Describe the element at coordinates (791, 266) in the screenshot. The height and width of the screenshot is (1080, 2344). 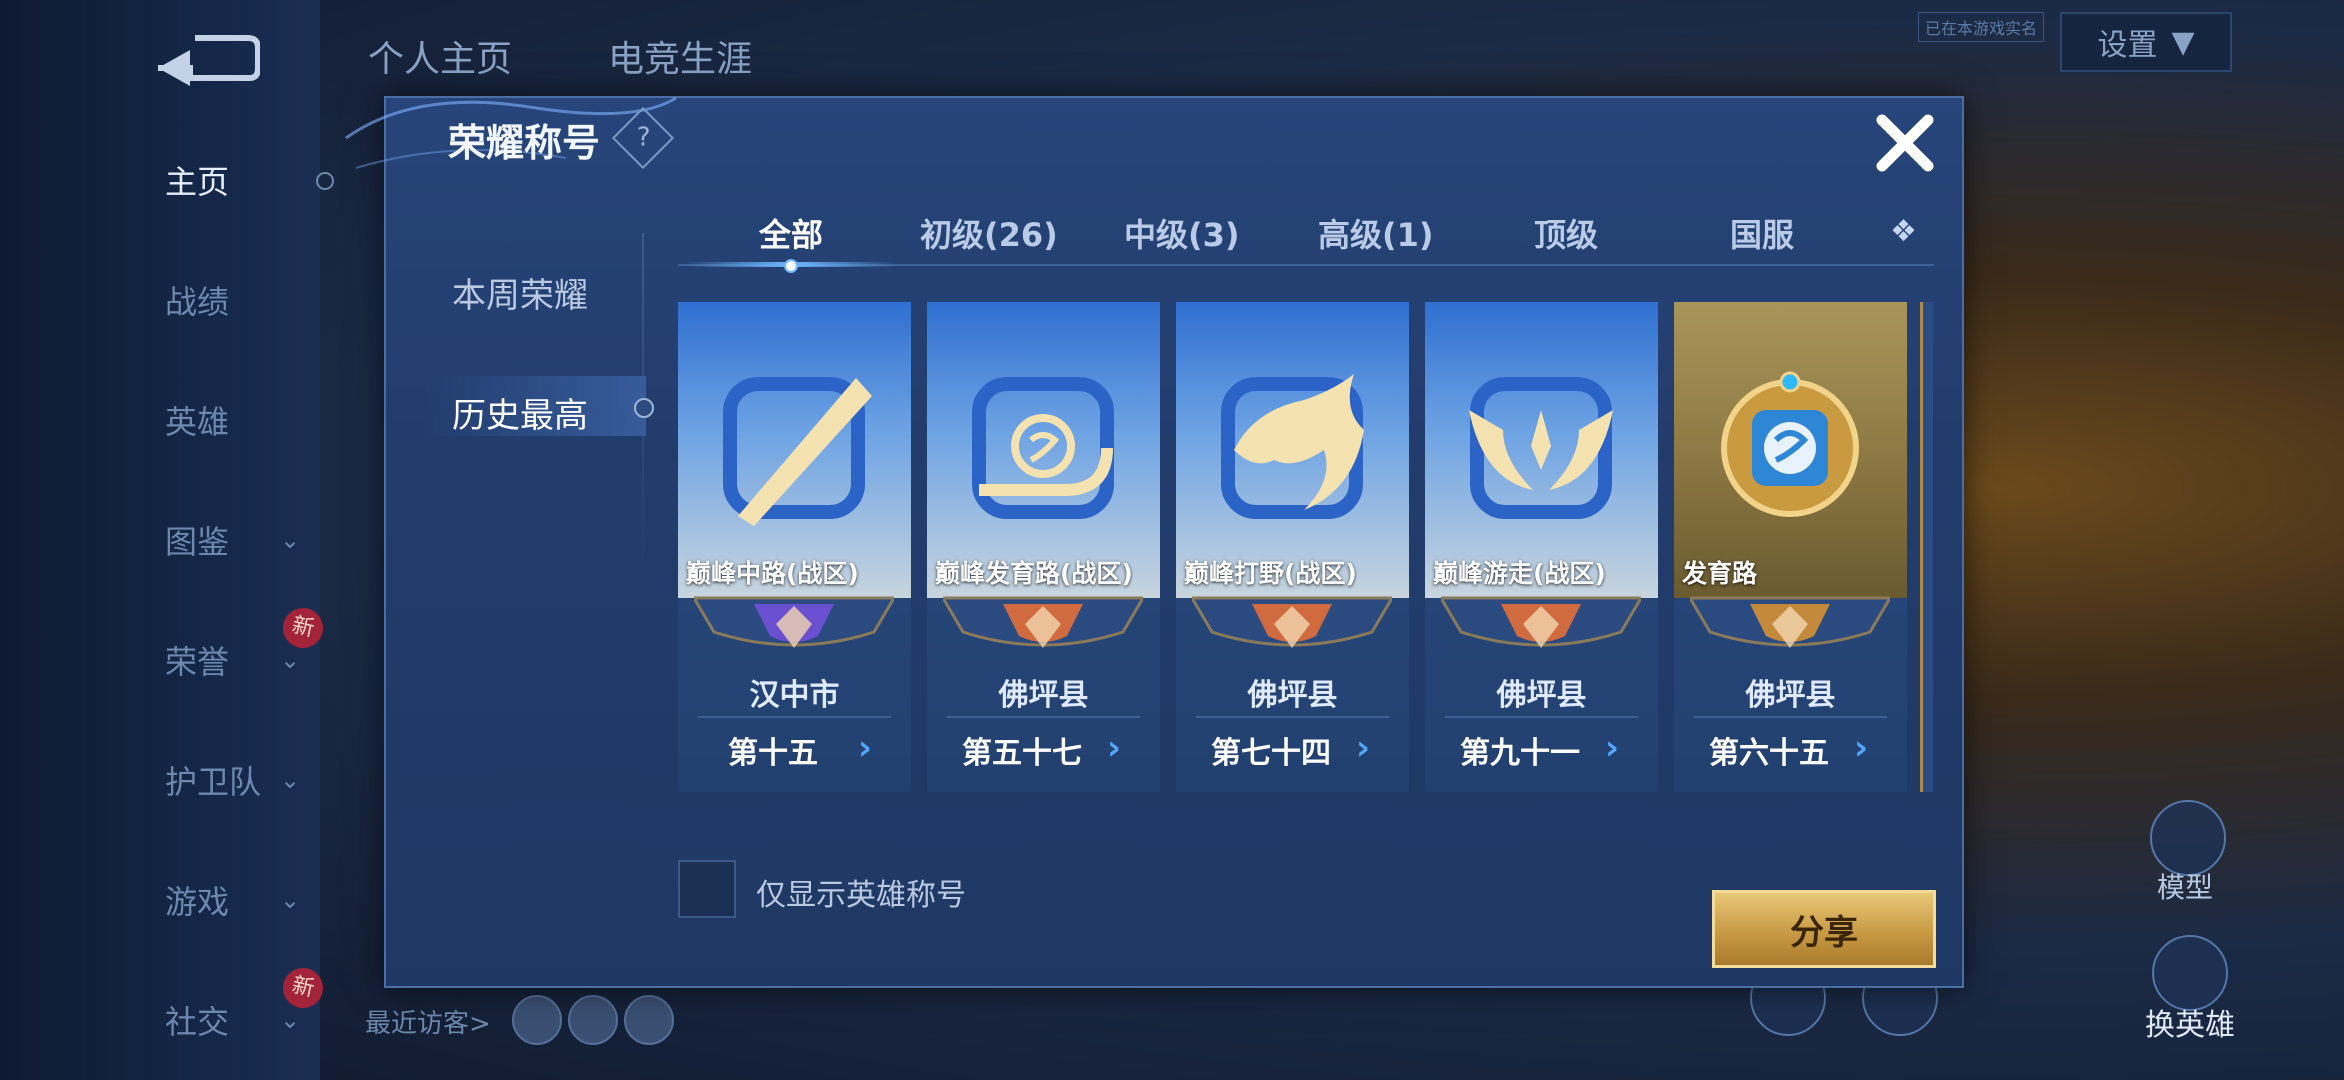
I see `active-tab-dot` at that location.